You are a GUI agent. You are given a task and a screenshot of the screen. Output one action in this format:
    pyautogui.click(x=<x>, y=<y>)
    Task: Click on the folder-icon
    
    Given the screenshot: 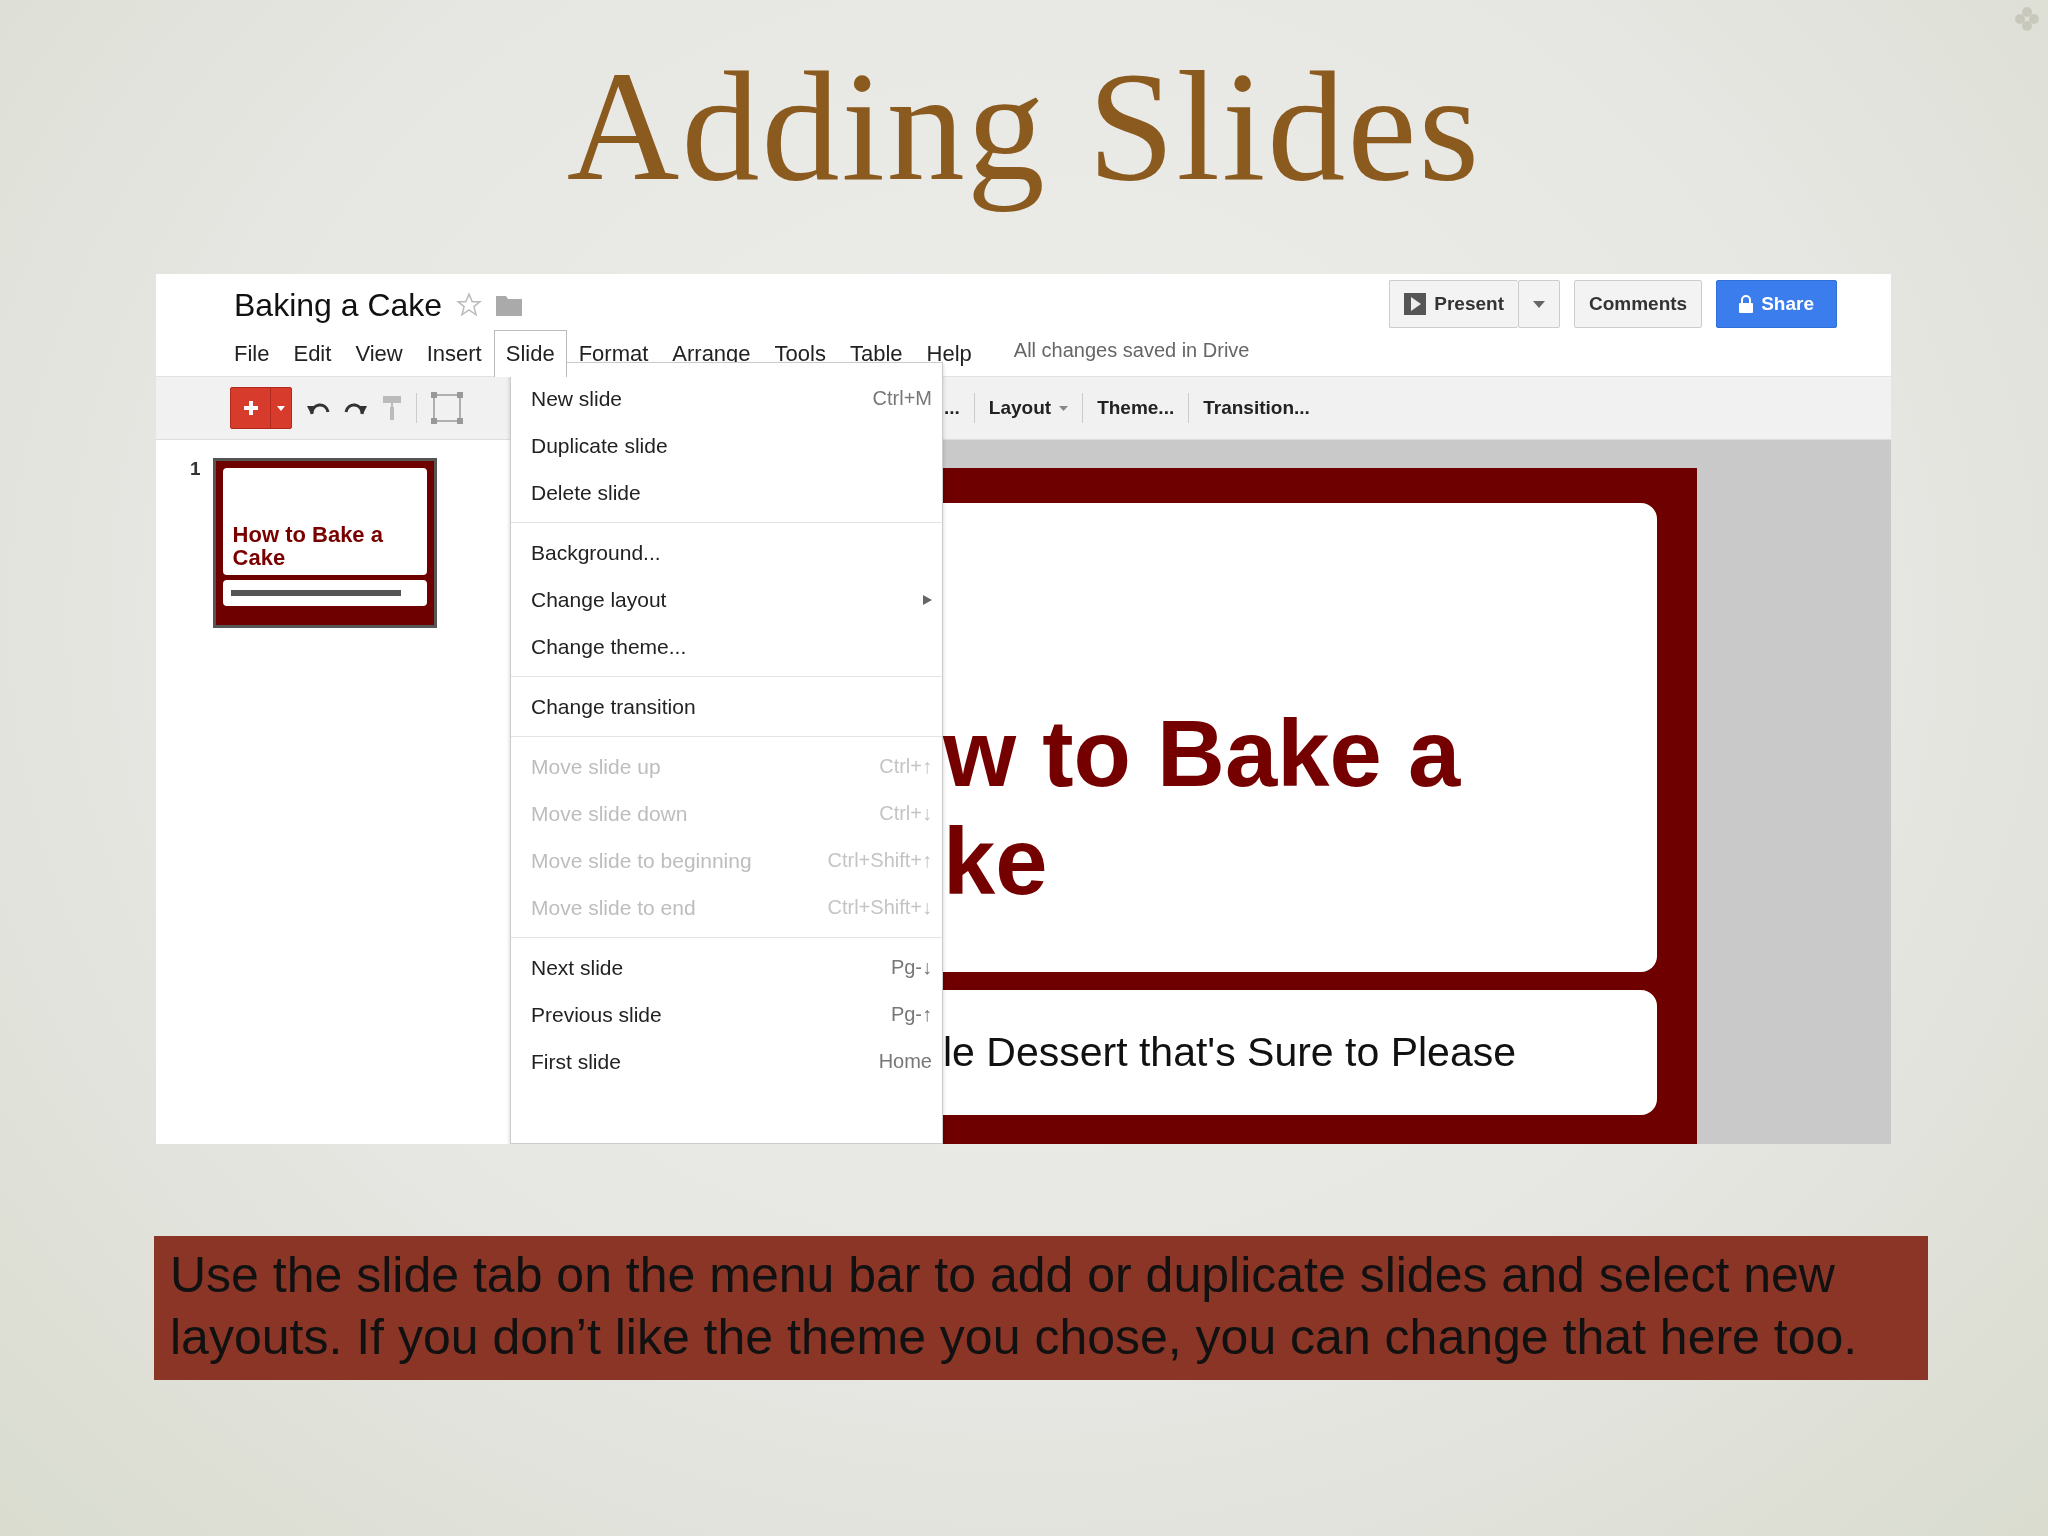 What is the action you would take?
    pyautogui.click(x=509, y=305)
    